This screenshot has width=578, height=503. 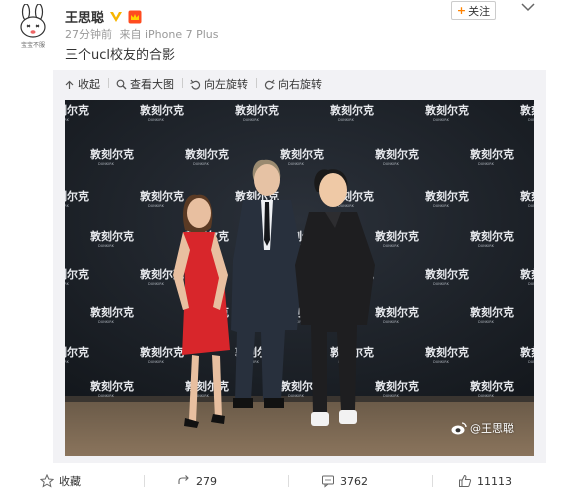 I want to click on crown-badge-icon, so click(x=135, y=17).